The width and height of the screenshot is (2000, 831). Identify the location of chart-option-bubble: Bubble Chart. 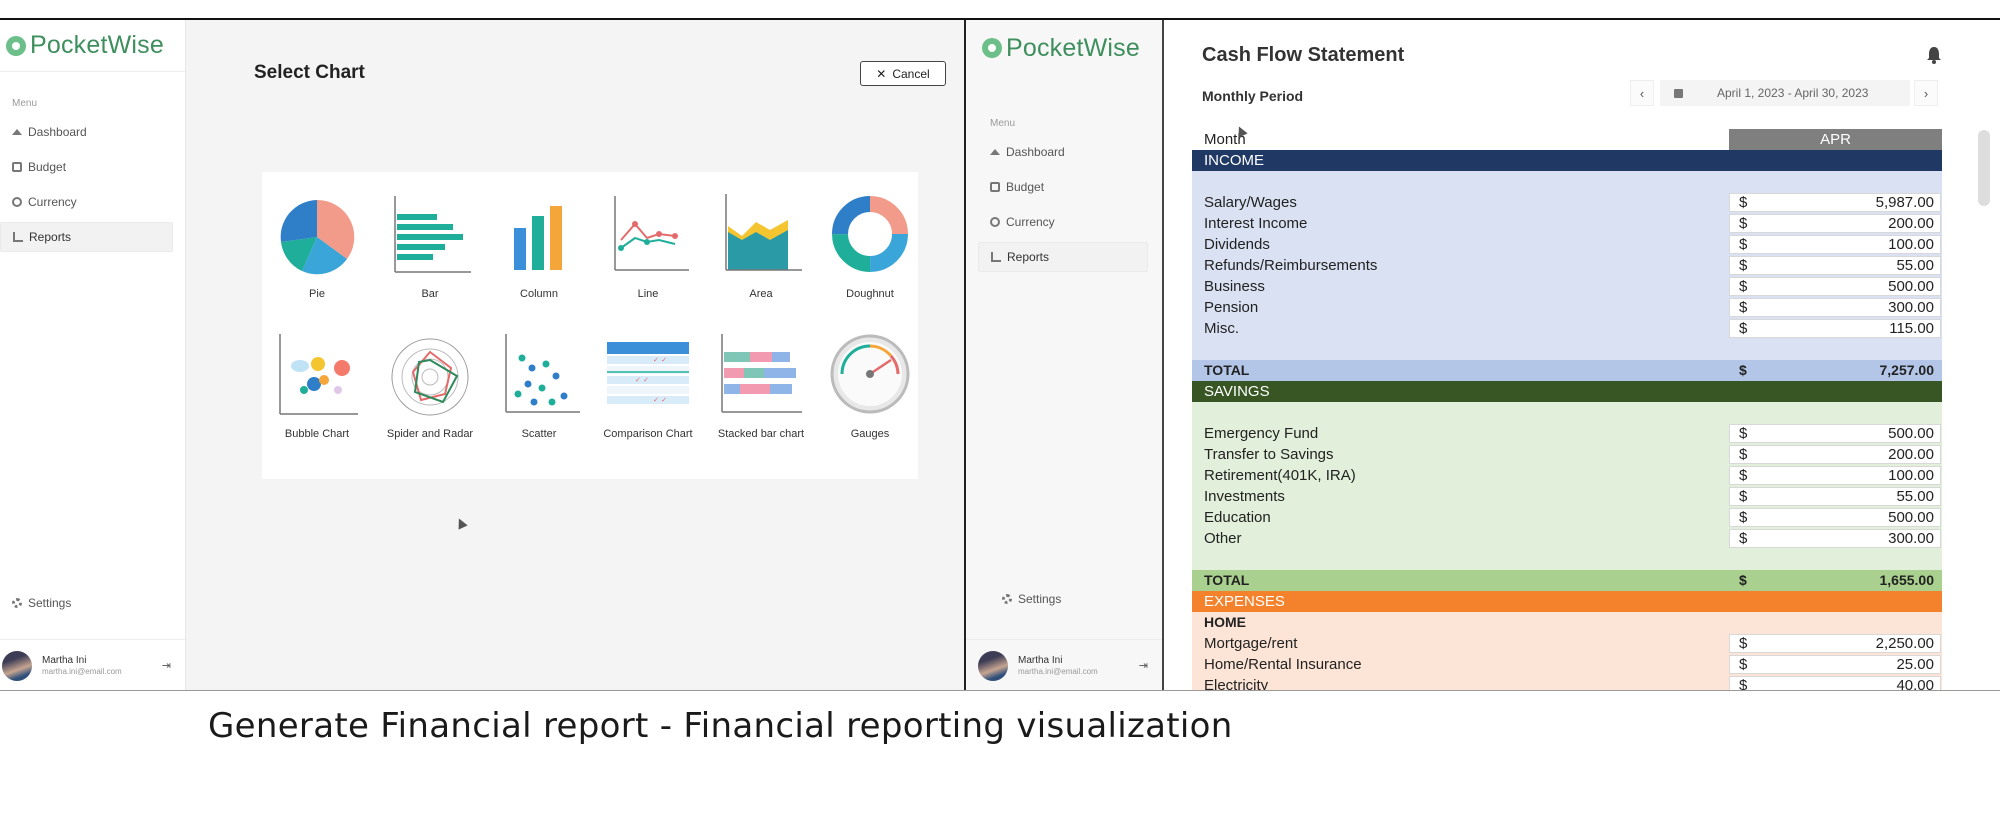
(317, 397).